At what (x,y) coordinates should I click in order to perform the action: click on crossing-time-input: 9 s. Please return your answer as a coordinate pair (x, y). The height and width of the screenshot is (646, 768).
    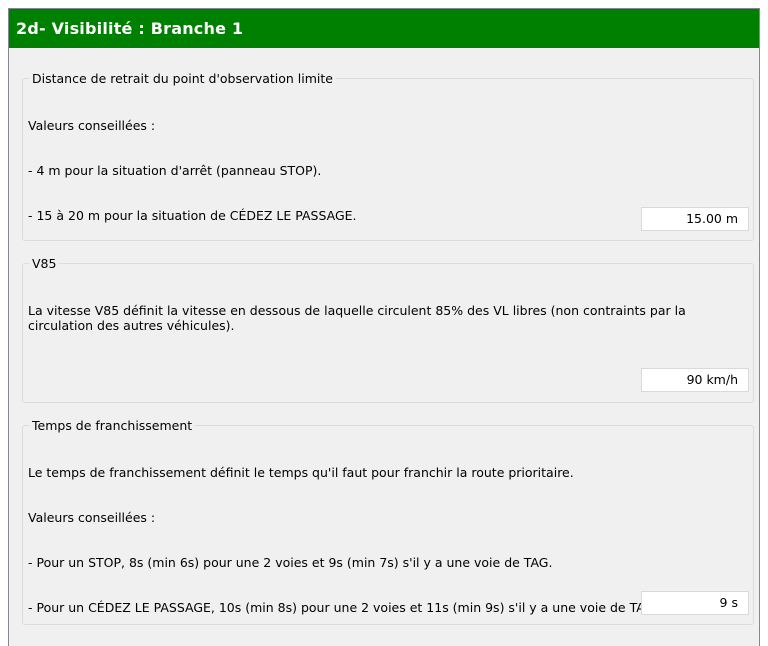
    Looking at the image, I should click on (695, 603).